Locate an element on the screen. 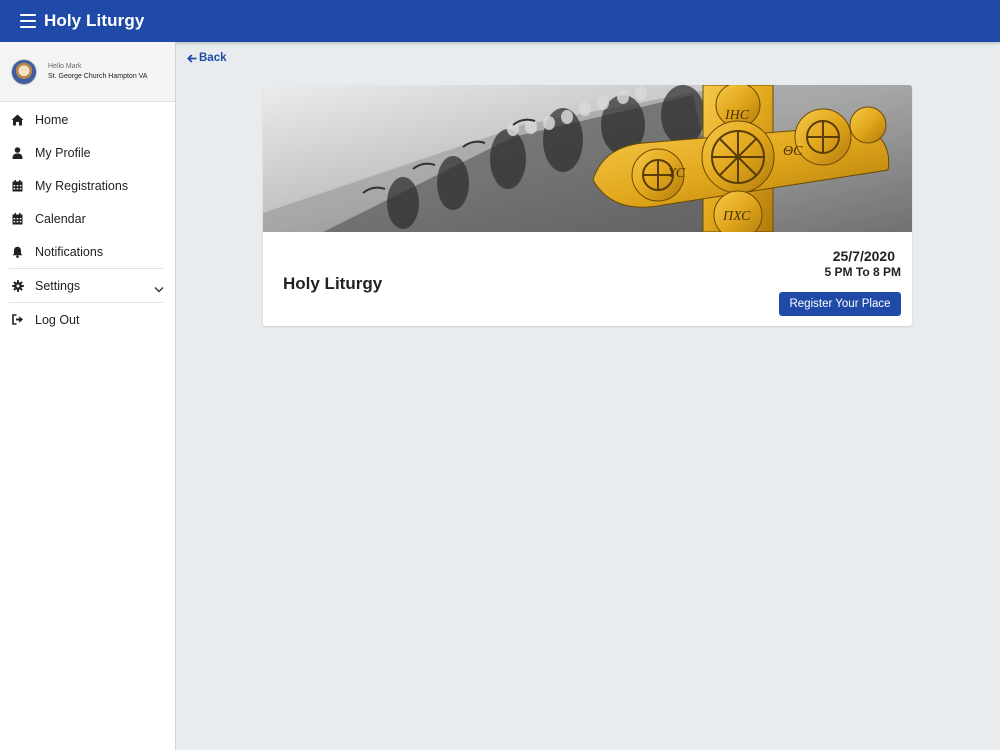 The height and width of the screenshot is (750, 1000). event-time: 5 PM To 8 PM is located at coordinates (862, 272).